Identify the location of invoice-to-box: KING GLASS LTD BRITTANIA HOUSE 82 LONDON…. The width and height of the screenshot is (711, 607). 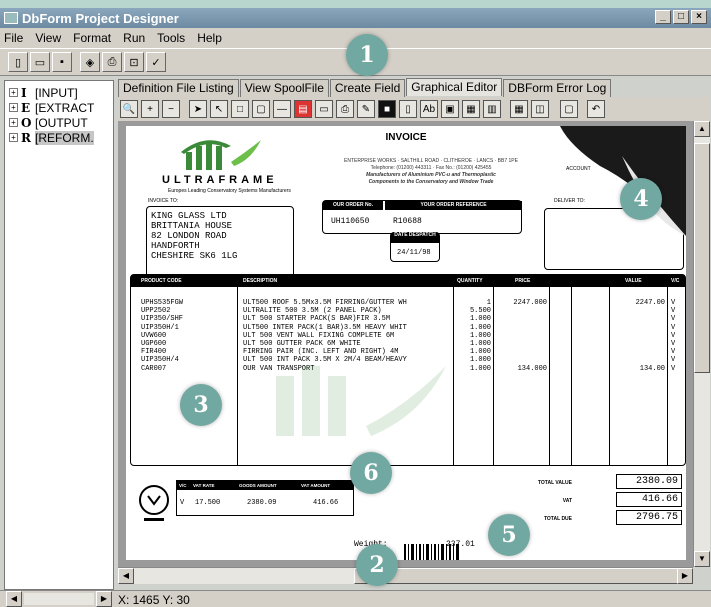
(220, 242).